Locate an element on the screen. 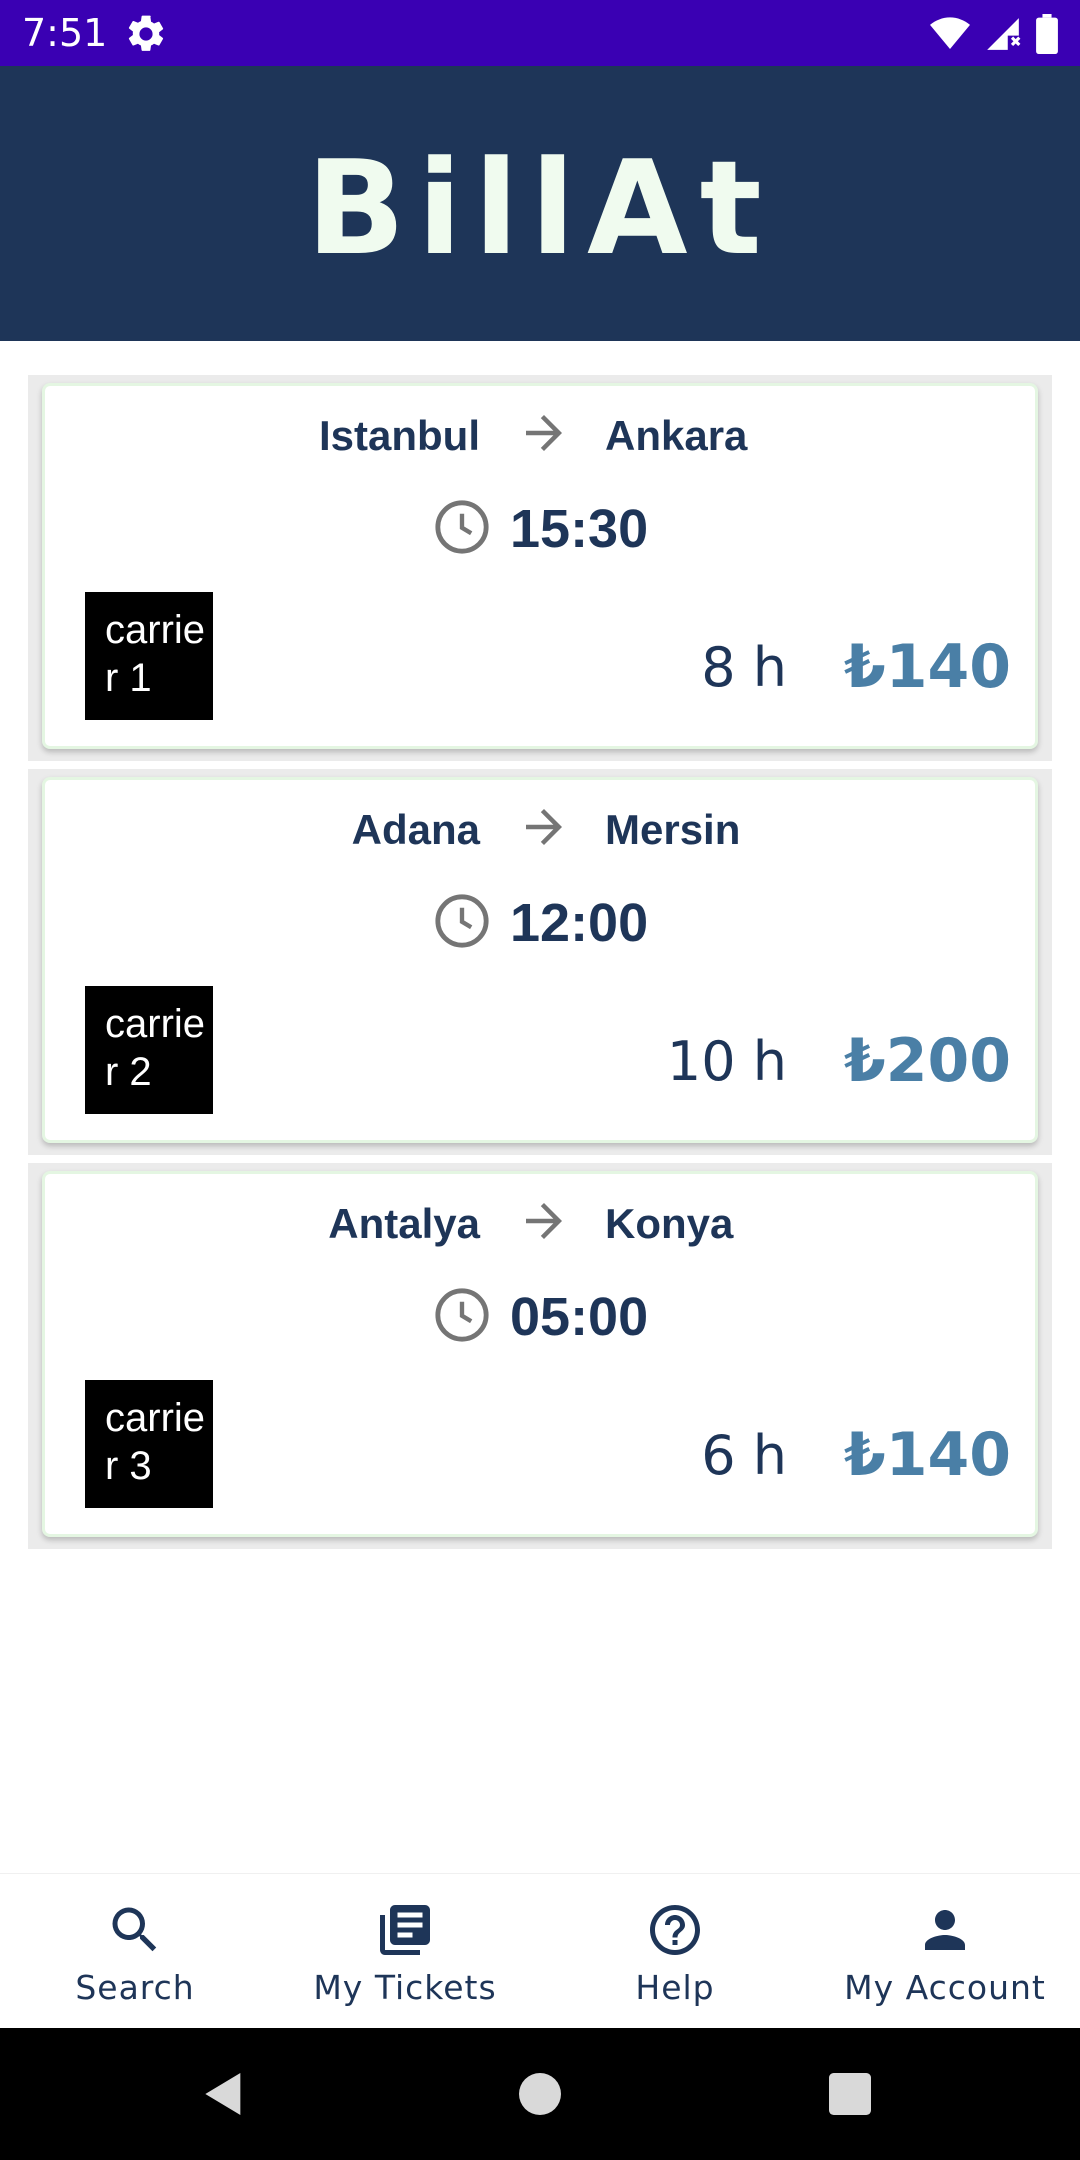 This screenshot has width=1080, height=2160. tickets-icon is located at coordinates (405, 1930).